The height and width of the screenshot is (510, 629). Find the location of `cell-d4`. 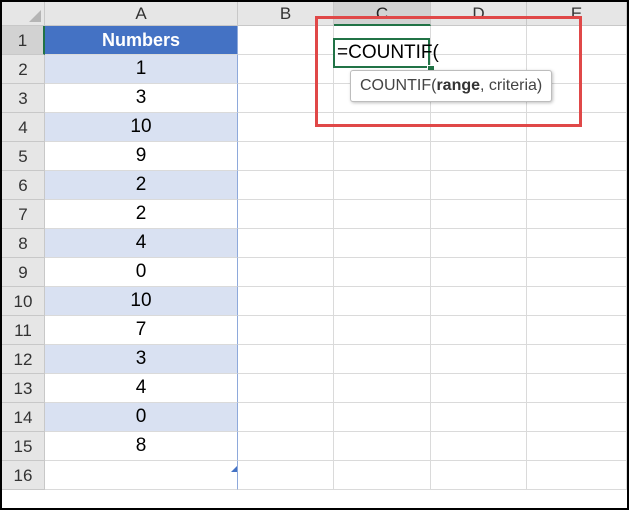

cell-d4 is located at coordinates (479, 127).